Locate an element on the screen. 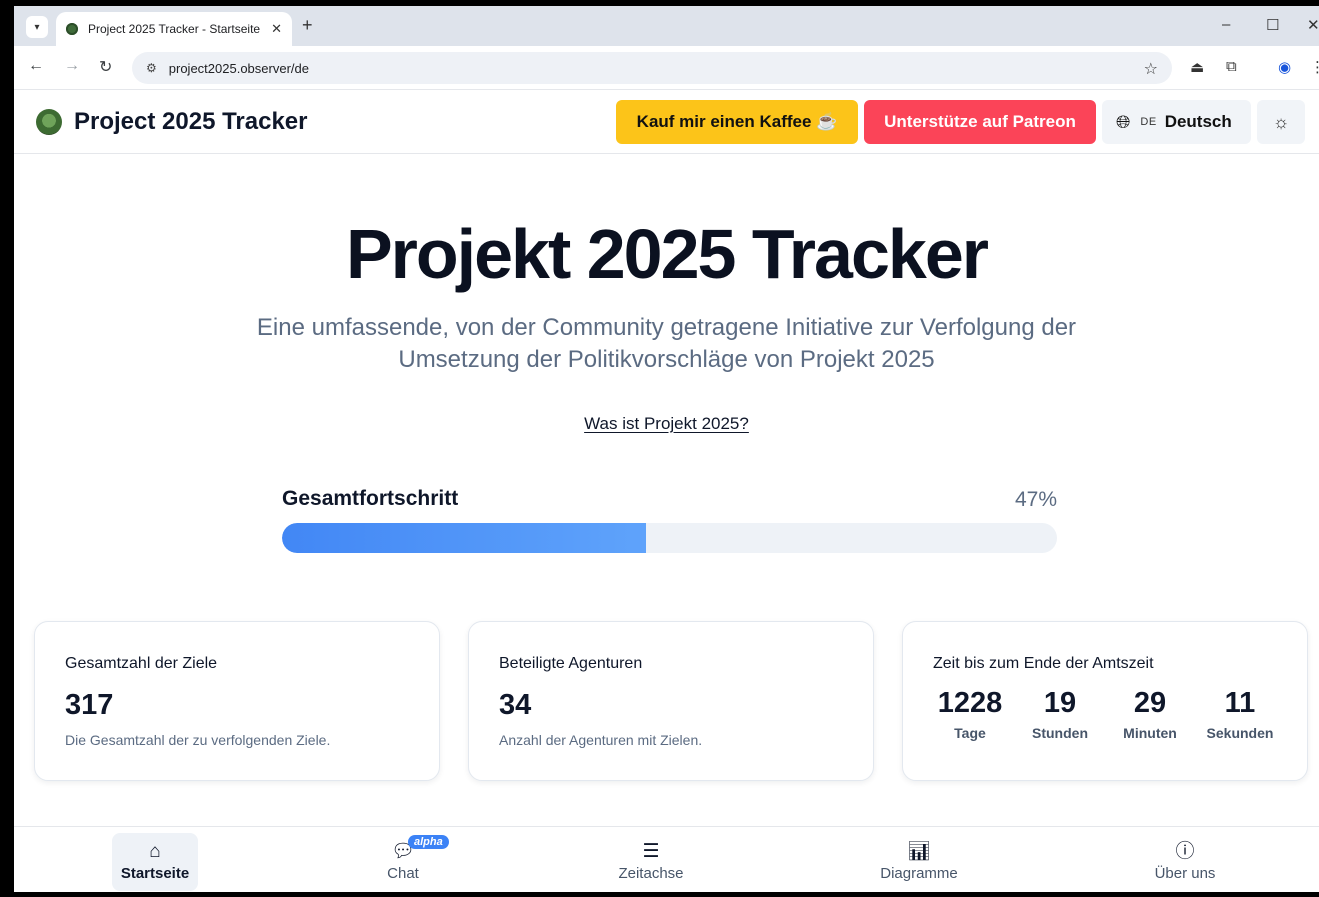 The height and width of the screenshot is (897, 1319). nav-item-chat: 💬︎ alpha Chat is located at coordinates (404, 862).